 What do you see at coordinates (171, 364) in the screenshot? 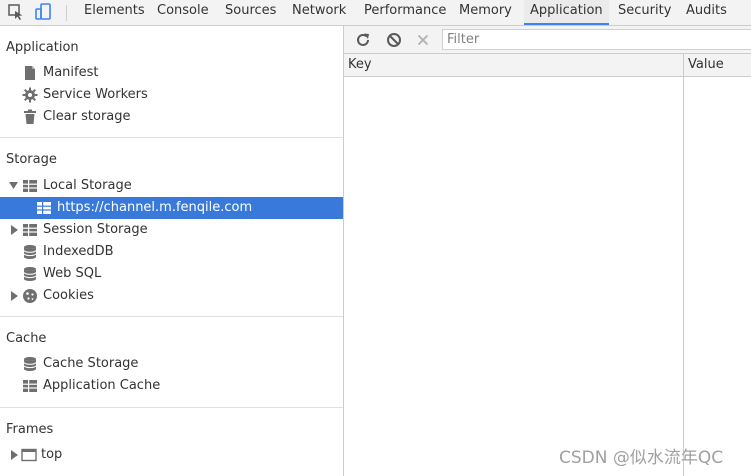
I see `sidebar-item-cache-storage: Cache Storage` at bounding box center [171, 364].